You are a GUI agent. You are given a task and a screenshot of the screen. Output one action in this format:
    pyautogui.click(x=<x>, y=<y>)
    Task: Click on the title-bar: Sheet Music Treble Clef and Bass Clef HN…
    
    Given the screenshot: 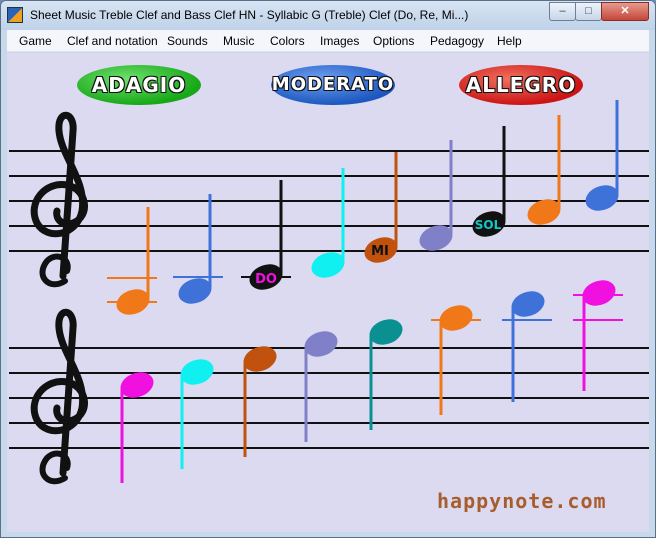 What is the action you would take?
    pyautogui.click(x=328, y=15)
    